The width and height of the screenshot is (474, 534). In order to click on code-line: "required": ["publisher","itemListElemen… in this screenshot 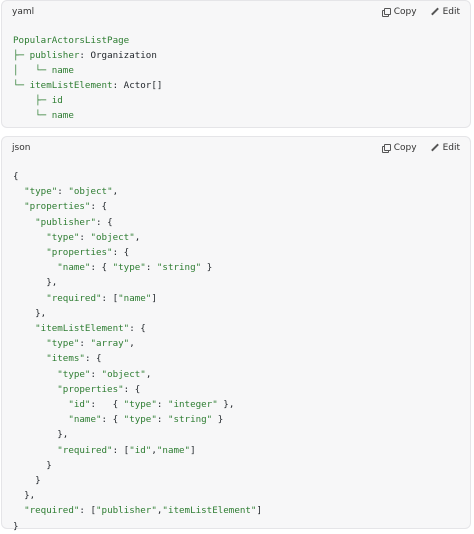, I will do `click(143, 511)`.